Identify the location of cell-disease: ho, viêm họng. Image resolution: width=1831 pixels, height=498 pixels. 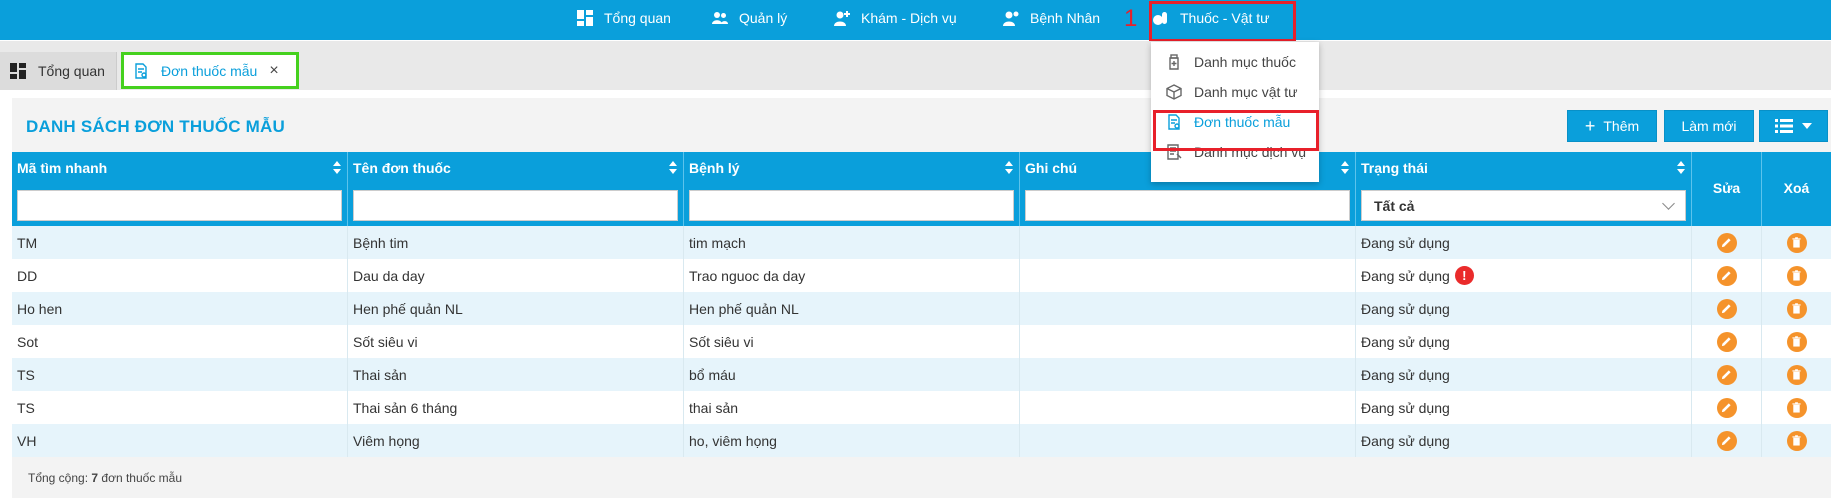
(852, 440).